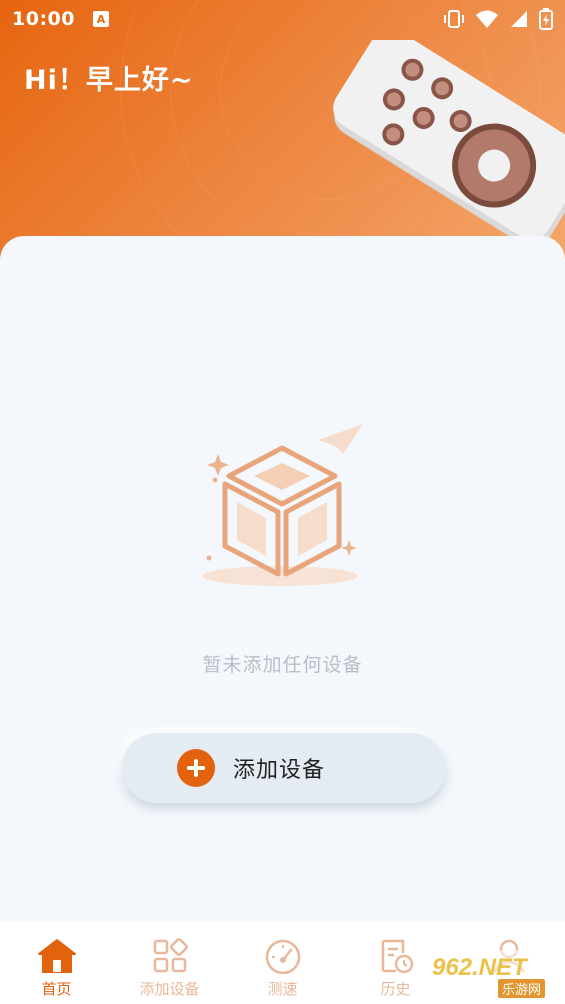  Describe the element at coordinates (56, 956) in the screenshot. I see `home-icon` at that location.